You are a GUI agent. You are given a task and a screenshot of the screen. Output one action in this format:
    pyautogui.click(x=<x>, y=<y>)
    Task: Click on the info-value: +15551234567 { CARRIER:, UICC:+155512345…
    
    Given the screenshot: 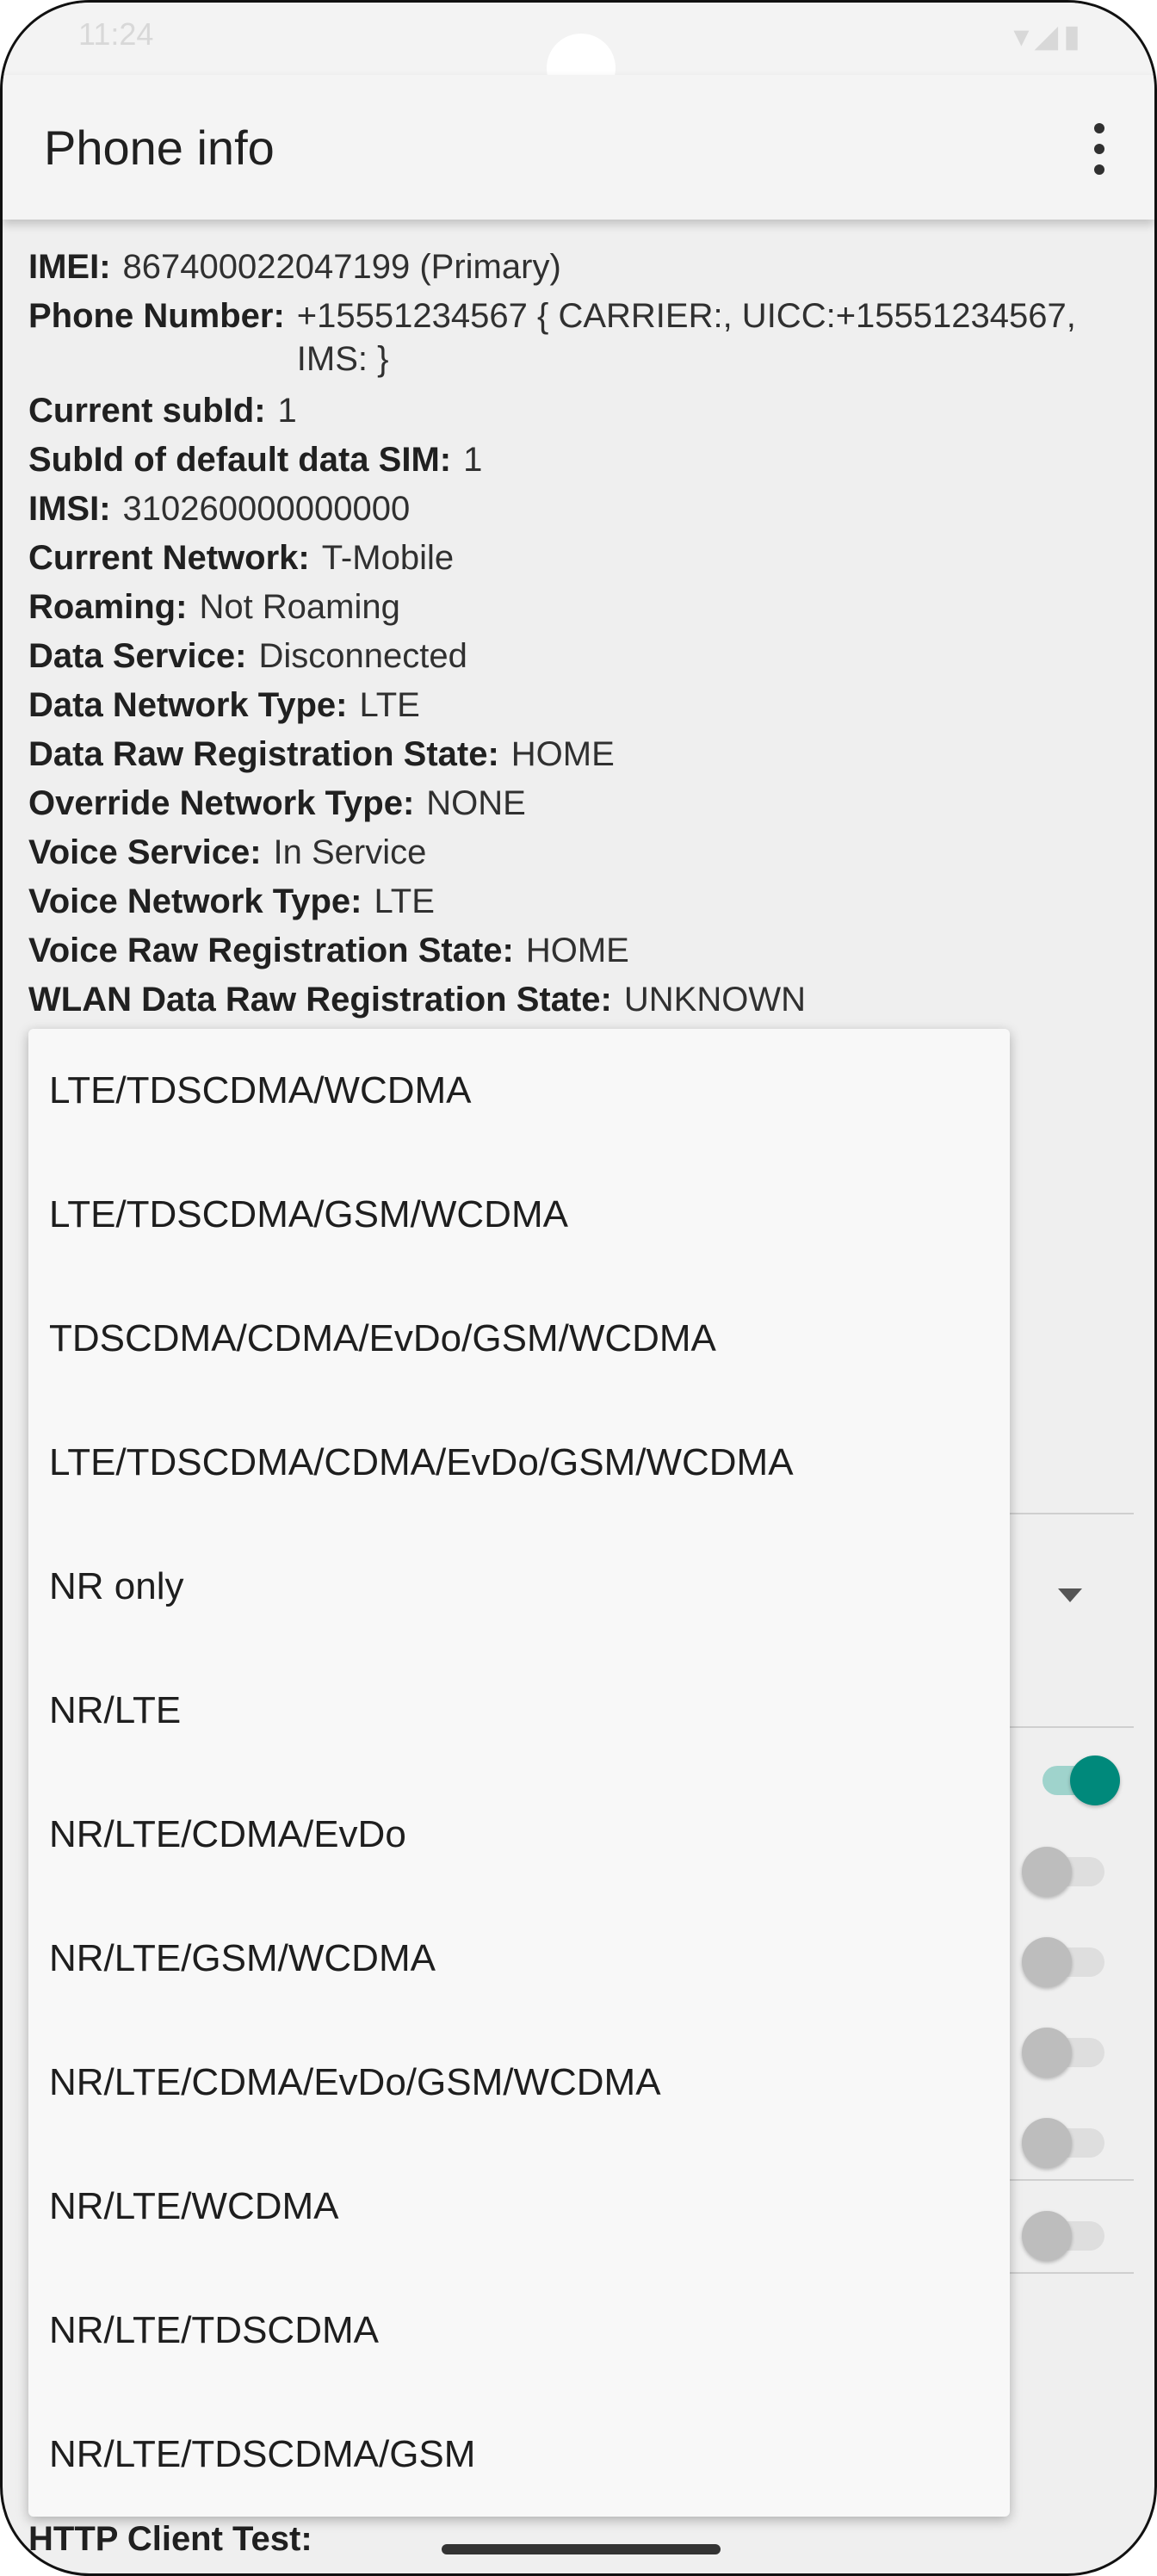 What is the action you would take?
    pyautogui.click(x=686, y=338)
    